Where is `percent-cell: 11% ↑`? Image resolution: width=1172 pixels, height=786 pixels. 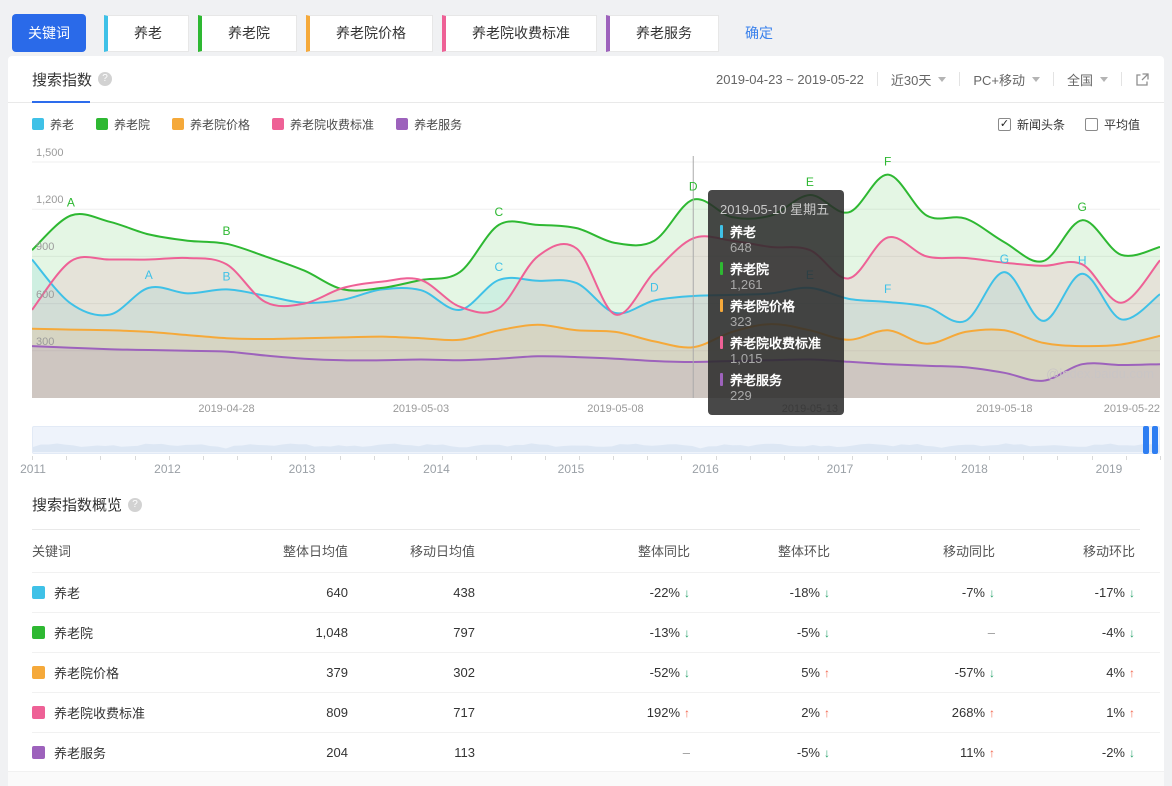
percent-cell: 11% ↑ is located at coordinates (912, 751).